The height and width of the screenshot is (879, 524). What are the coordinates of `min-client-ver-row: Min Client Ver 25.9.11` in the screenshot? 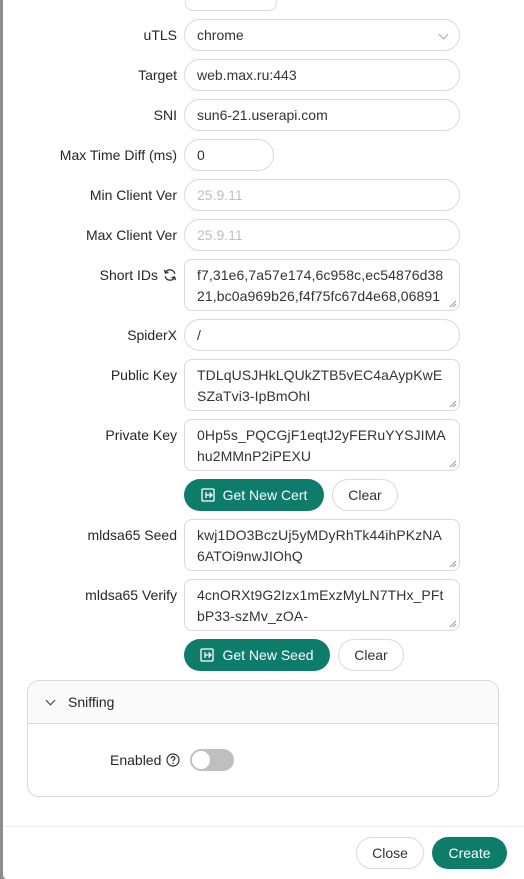 It's located at (263, 195).